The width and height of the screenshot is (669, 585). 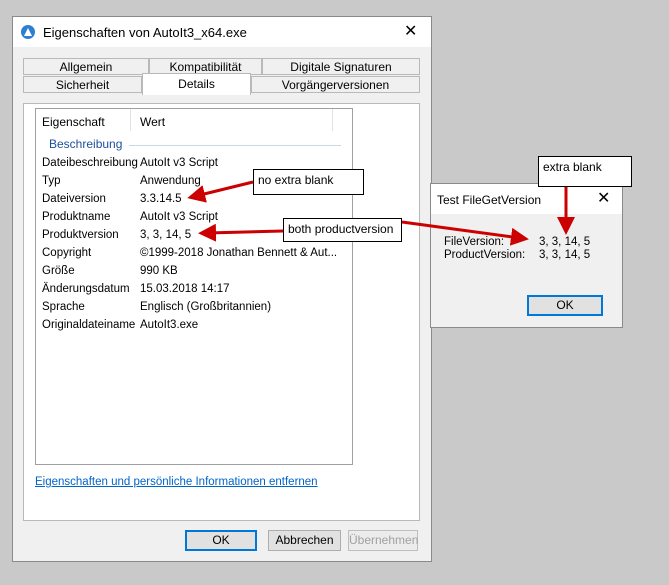 I want to click on arrow-to-dialog-versions, so click(x=465, y=233).